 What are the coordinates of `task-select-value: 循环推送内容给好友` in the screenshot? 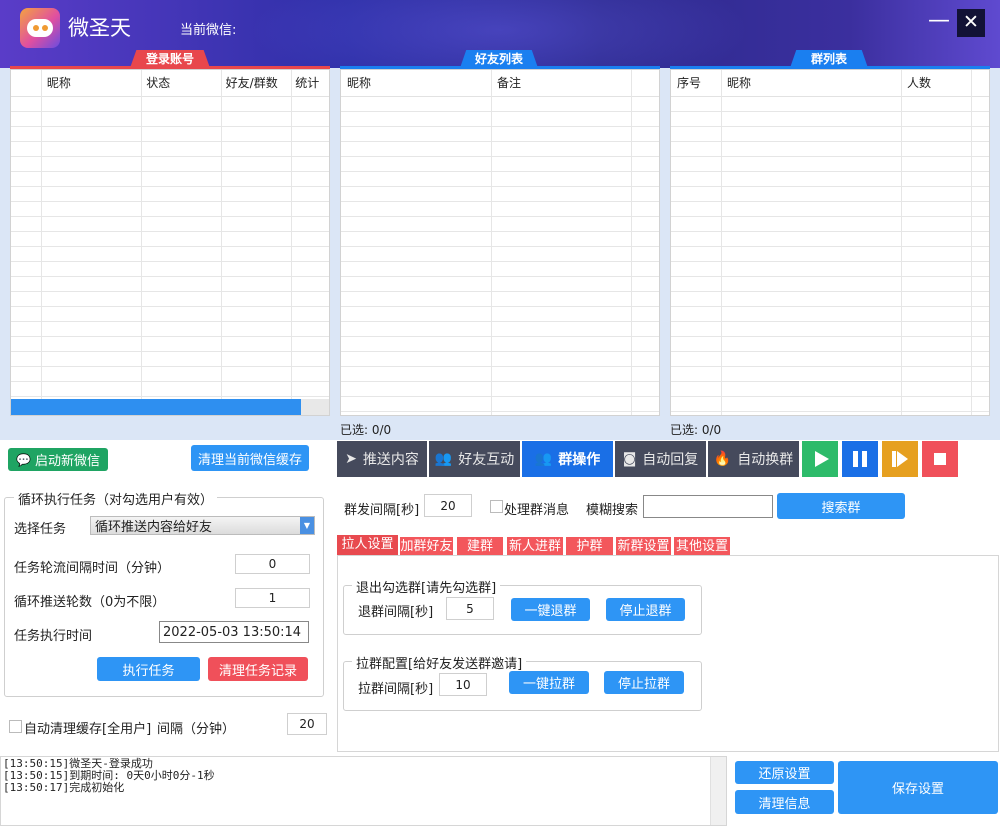 It's located at (154, 527).